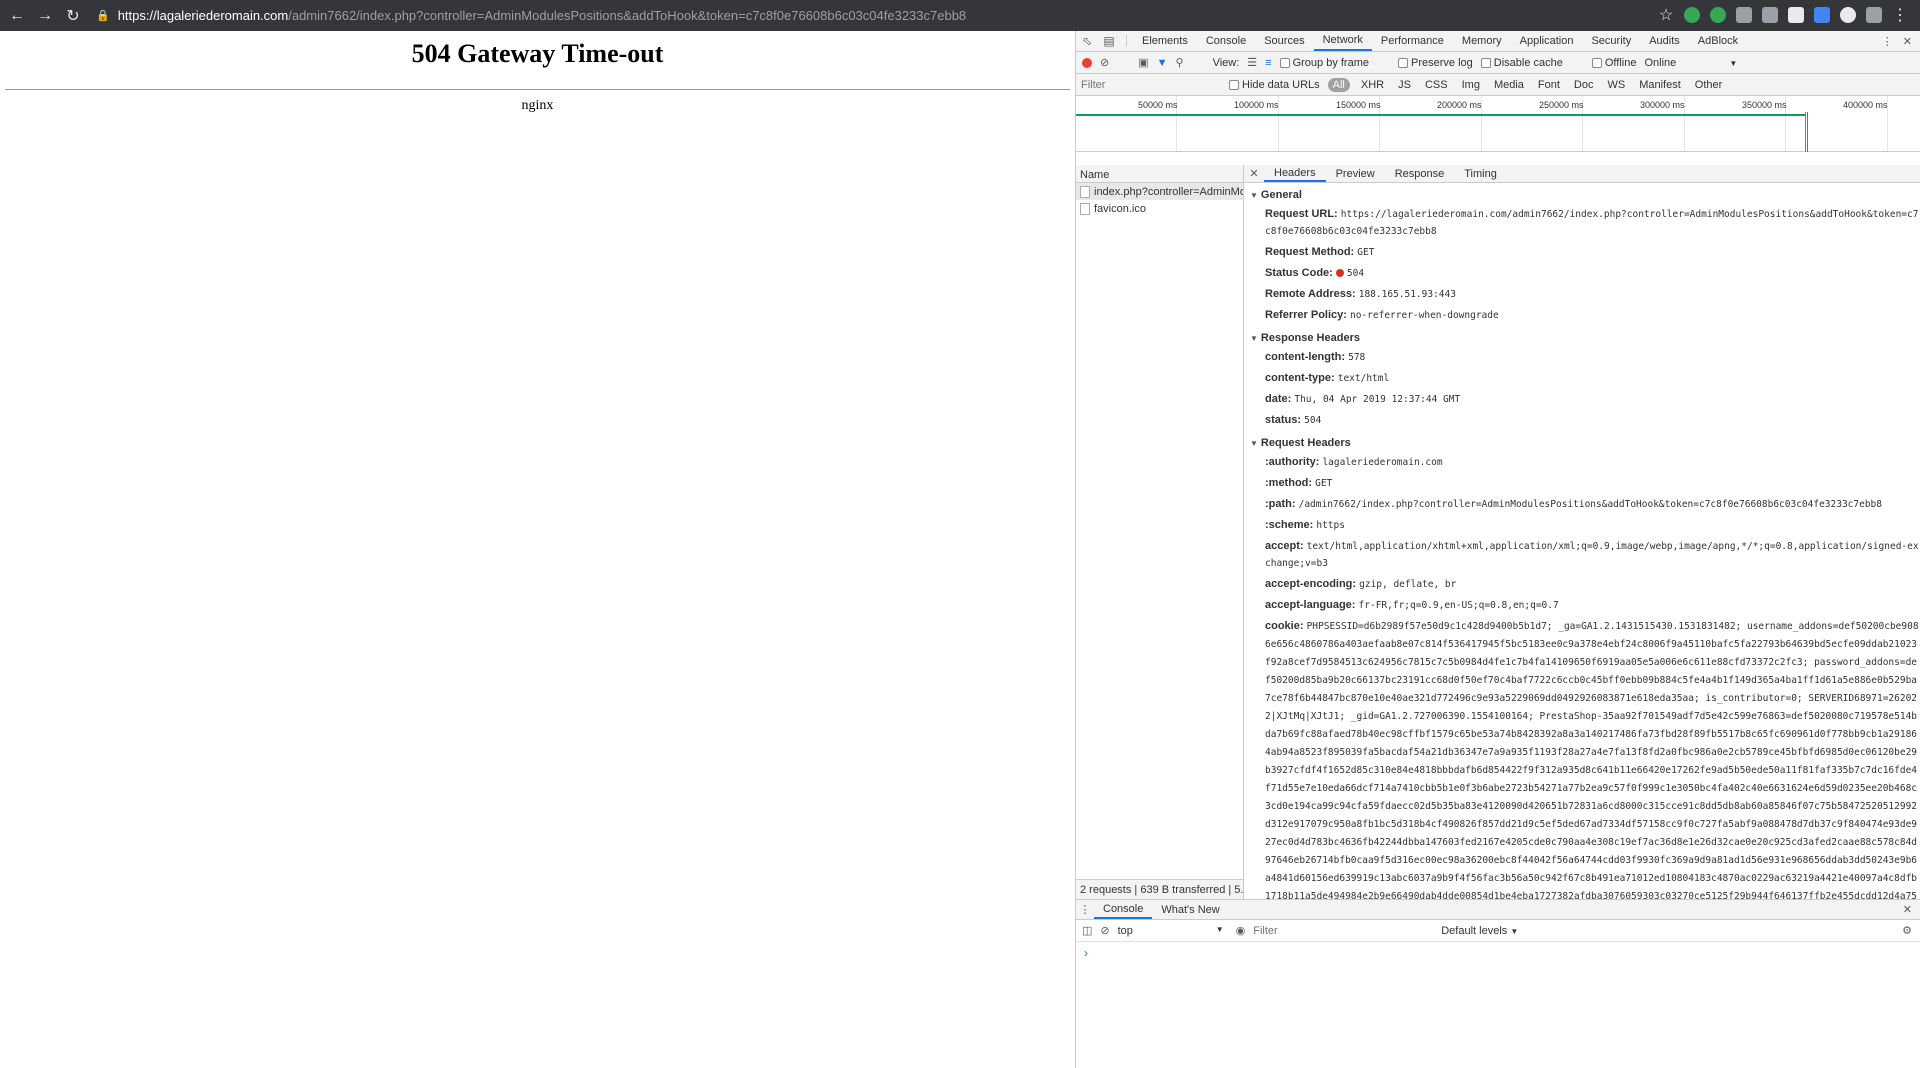 This screenshot has height=1068, width=1920. I want to click on filter-type-ws: WS, so click(1616, 85).